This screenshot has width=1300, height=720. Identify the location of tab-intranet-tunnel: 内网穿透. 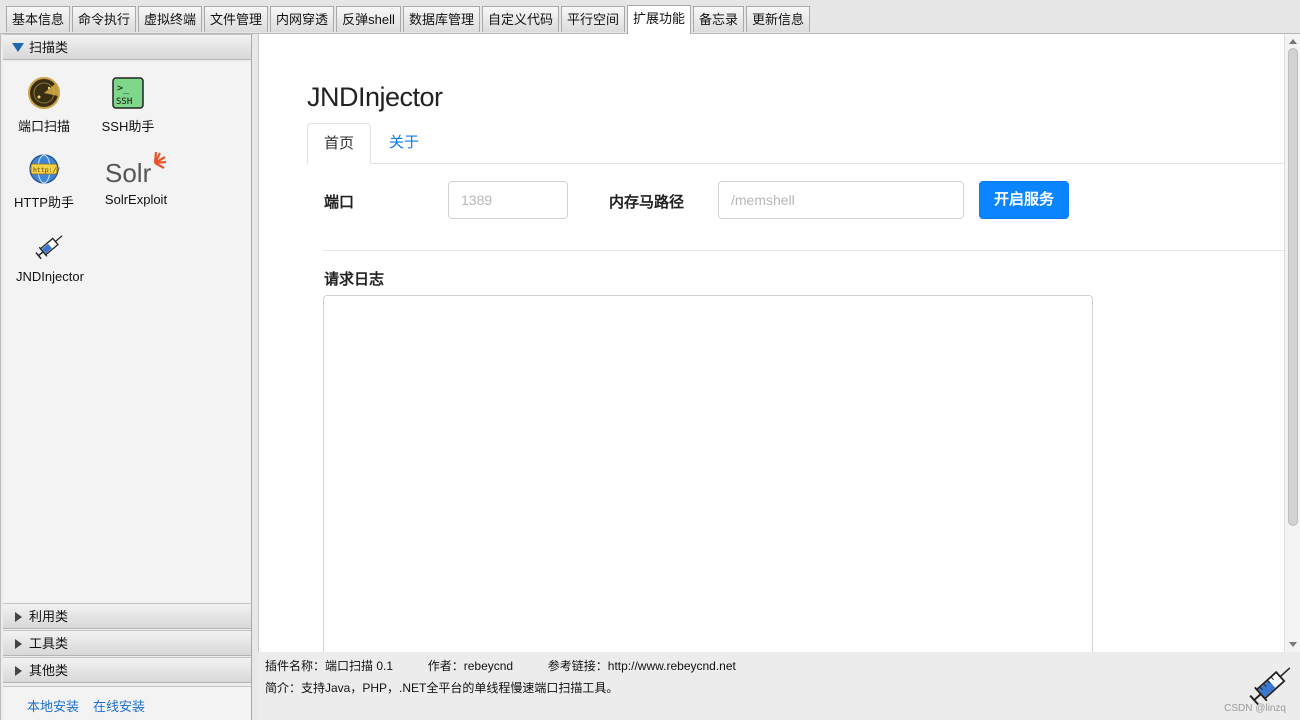
(302, 19).